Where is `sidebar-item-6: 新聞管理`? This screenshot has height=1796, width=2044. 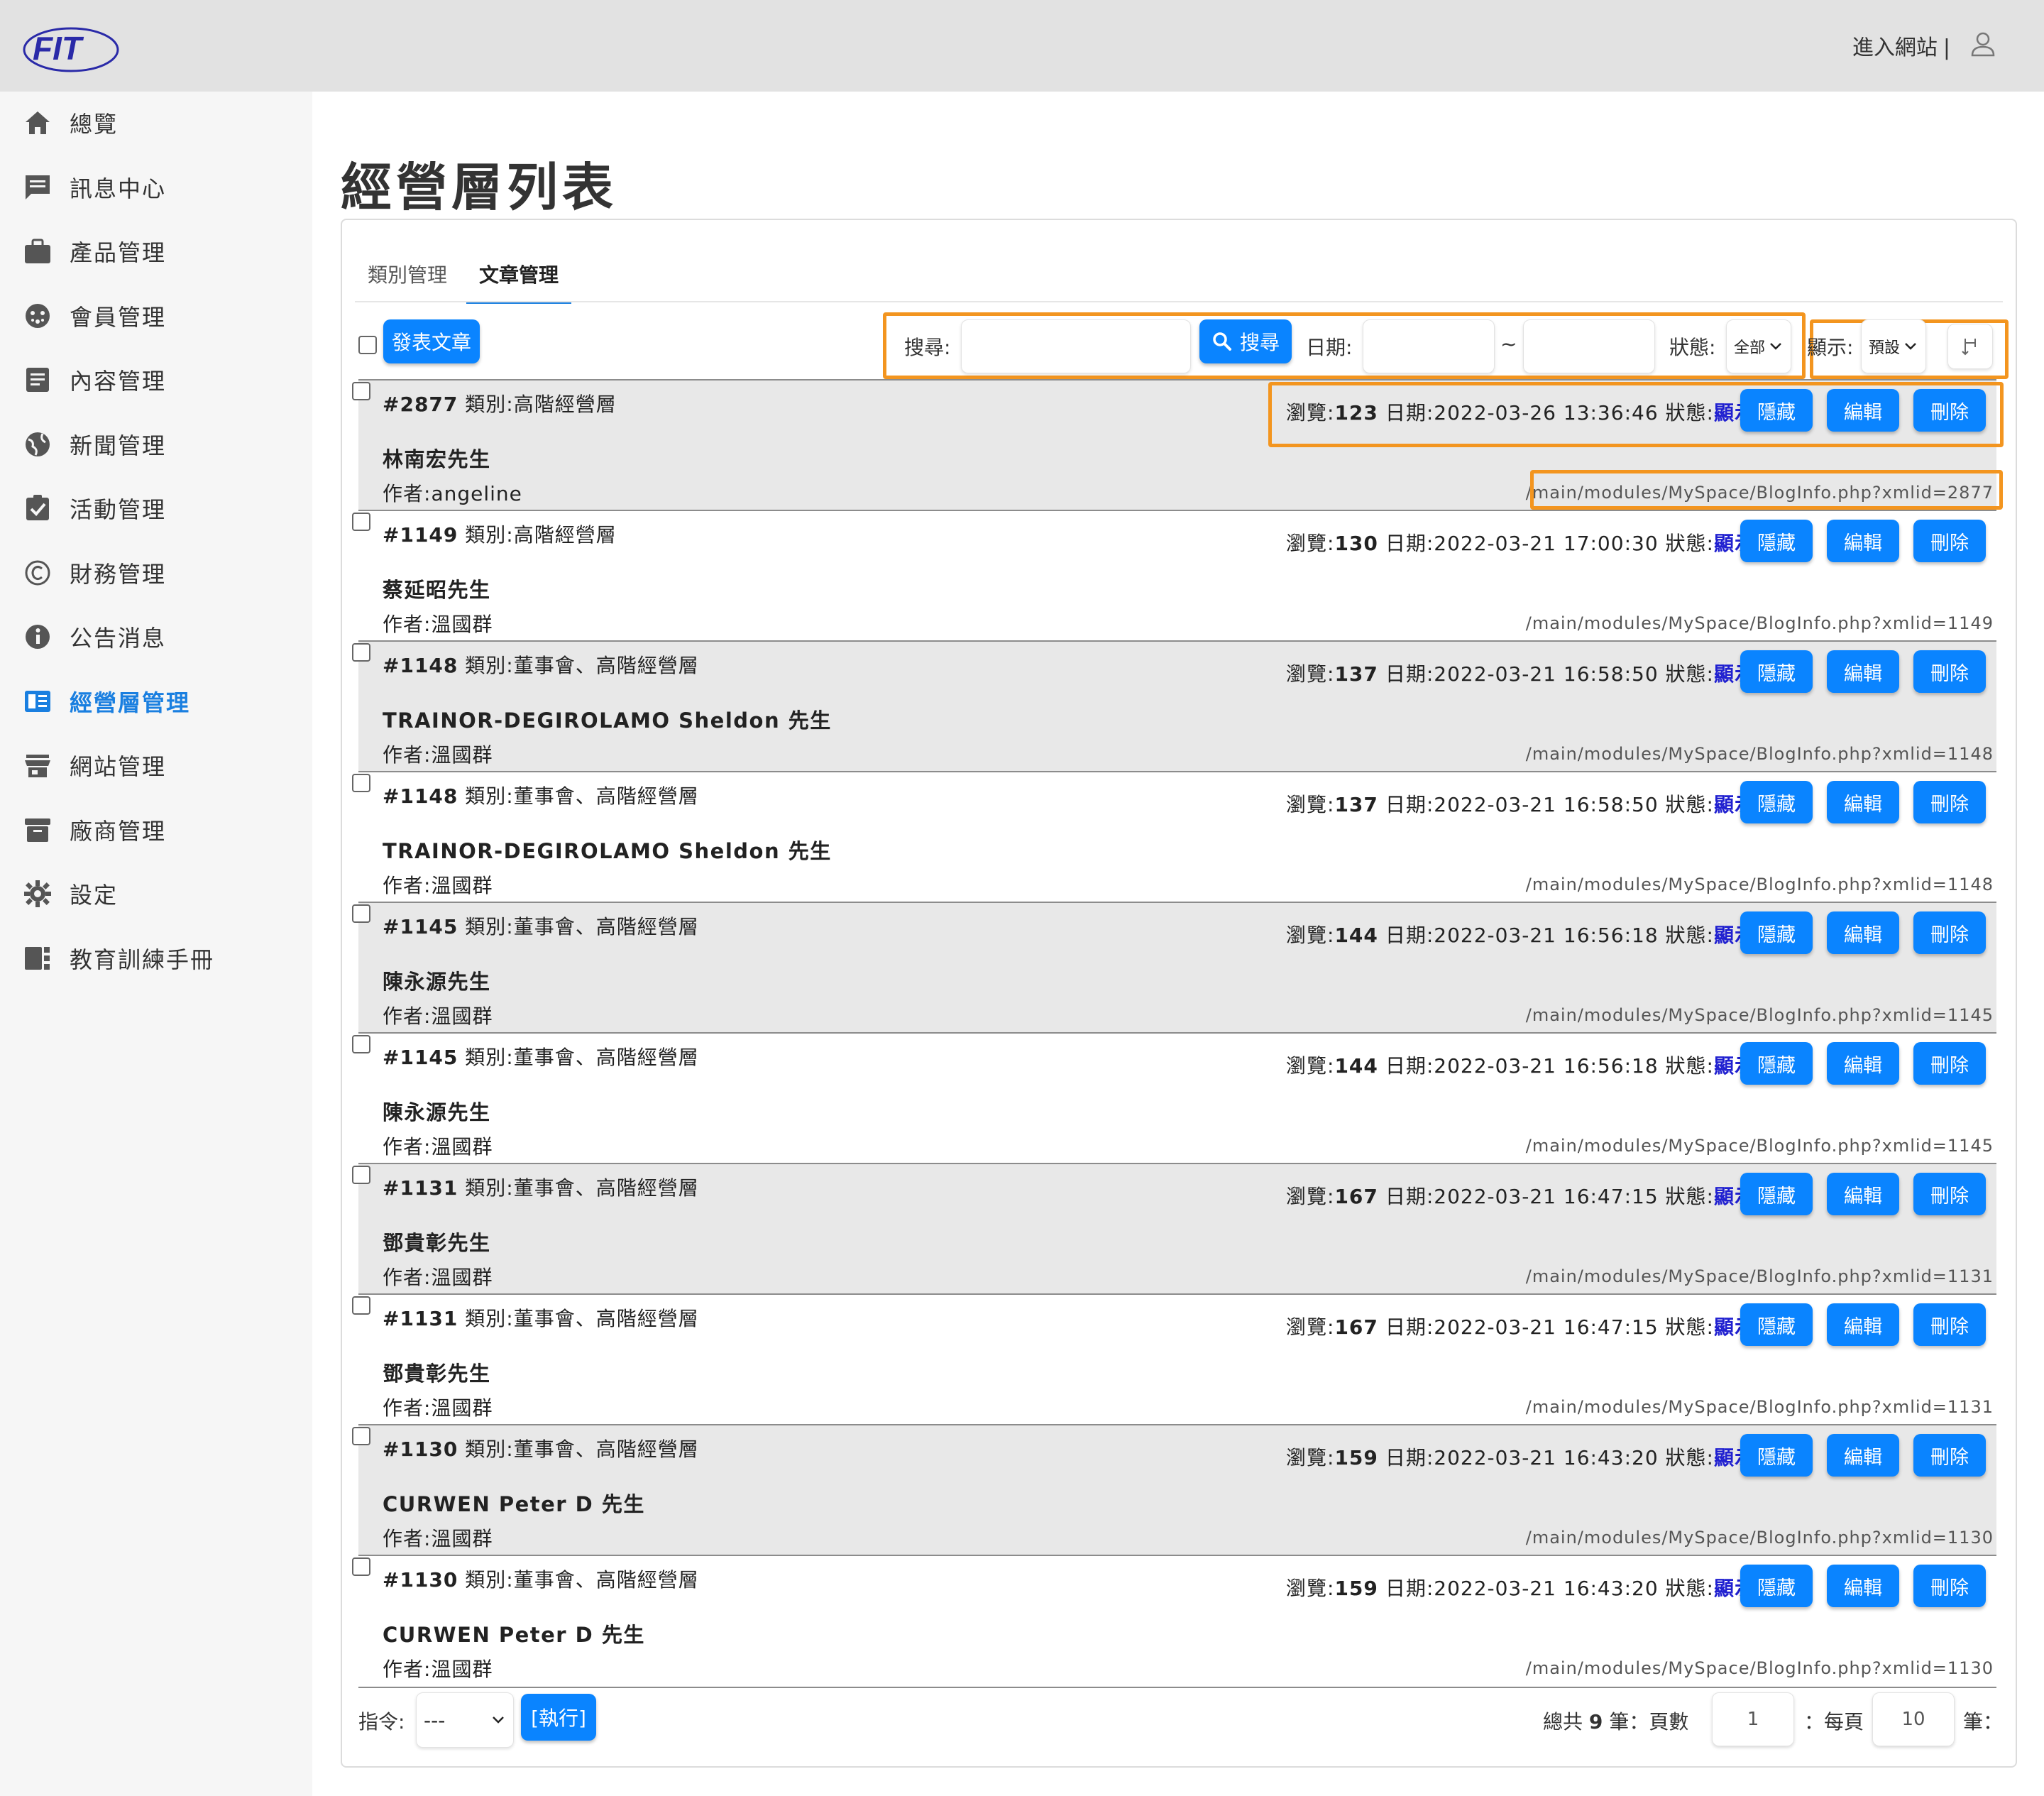
sidebar-item-6: 新聞管理 is located at coordinates (156, 445).